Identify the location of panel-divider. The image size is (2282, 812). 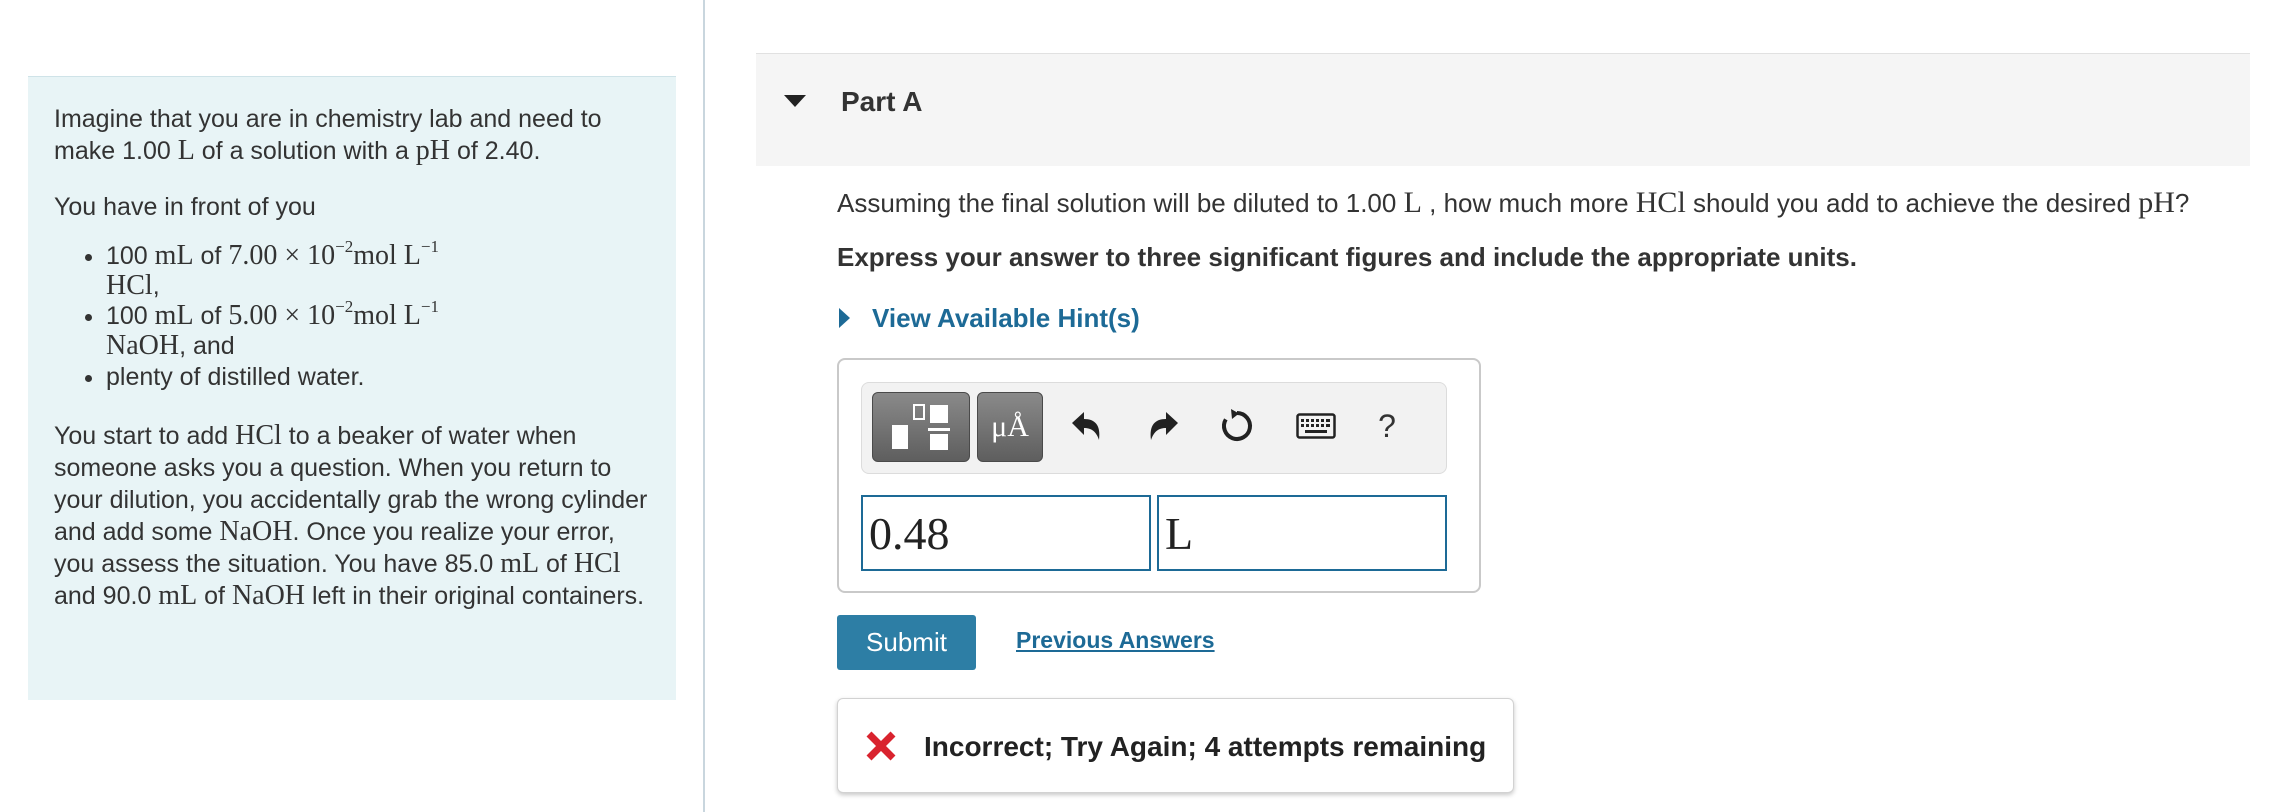
(704, 406).